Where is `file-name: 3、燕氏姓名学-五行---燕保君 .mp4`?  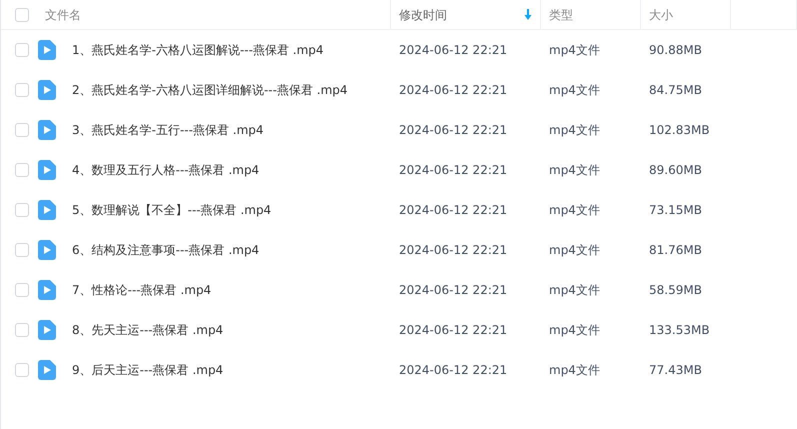
file-name: 3、燕氏姓名学-五行---燕保君 .mp4 is located at coordinates (164, 130).